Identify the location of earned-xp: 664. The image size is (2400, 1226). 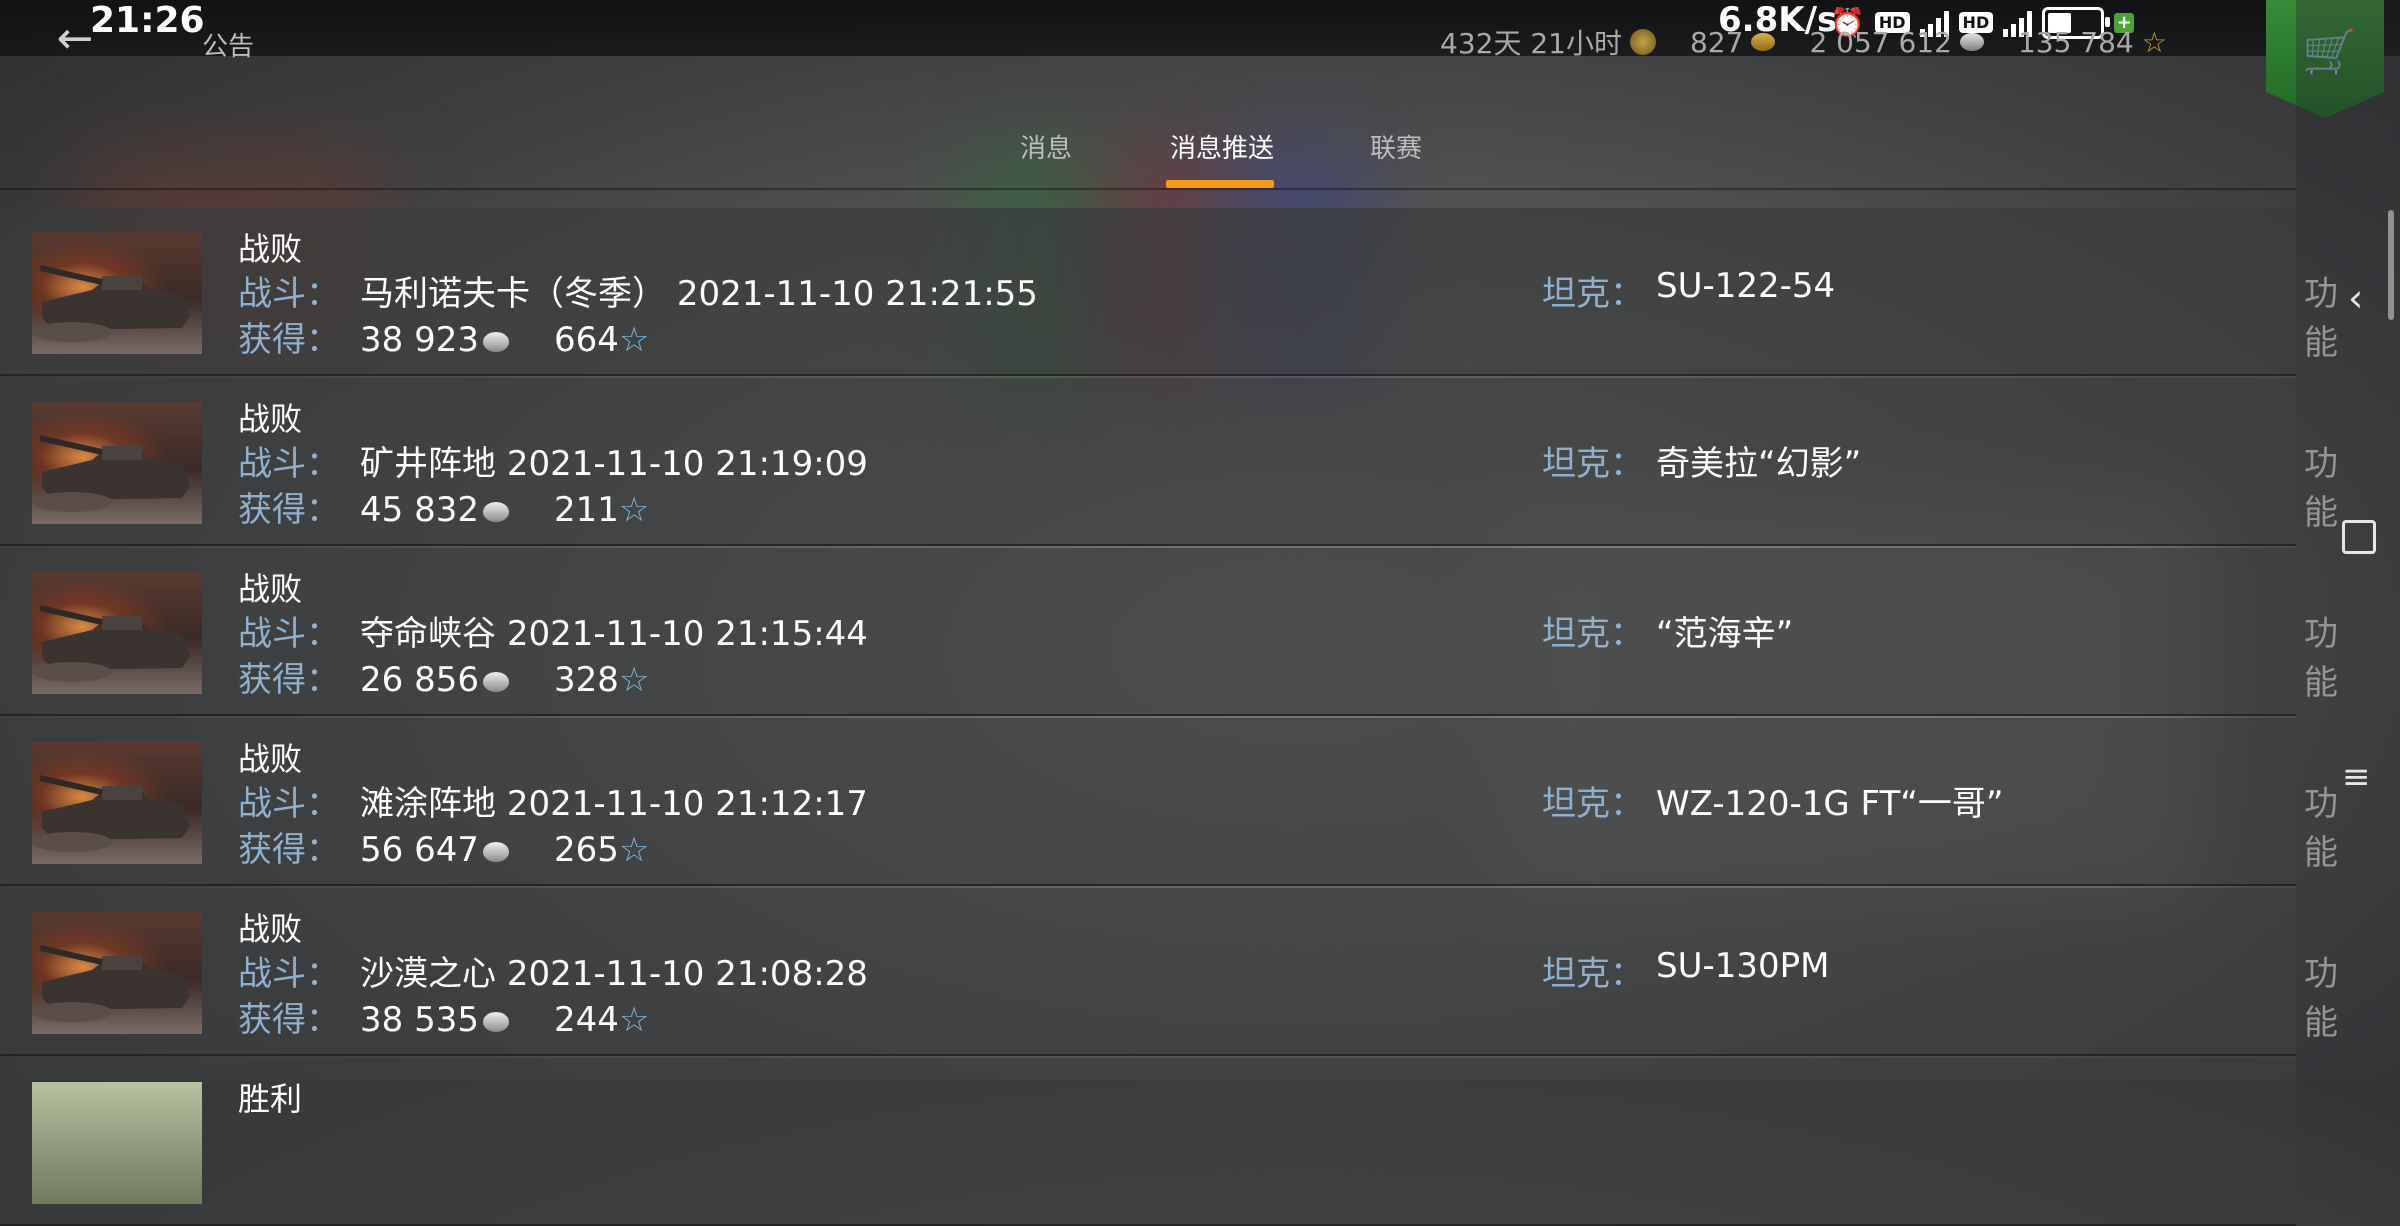
(586, 340).